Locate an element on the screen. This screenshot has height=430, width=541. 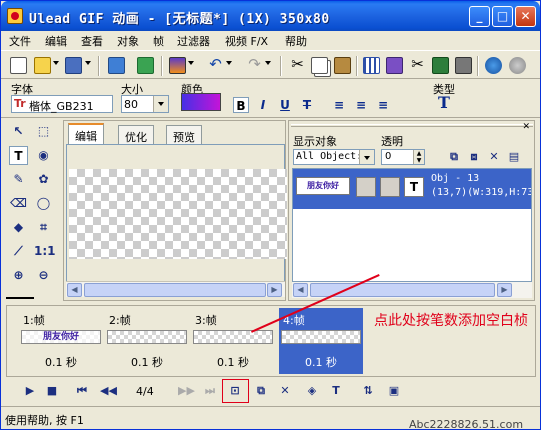
align-right-icon: ≡ is located at coordinates (383, 105).